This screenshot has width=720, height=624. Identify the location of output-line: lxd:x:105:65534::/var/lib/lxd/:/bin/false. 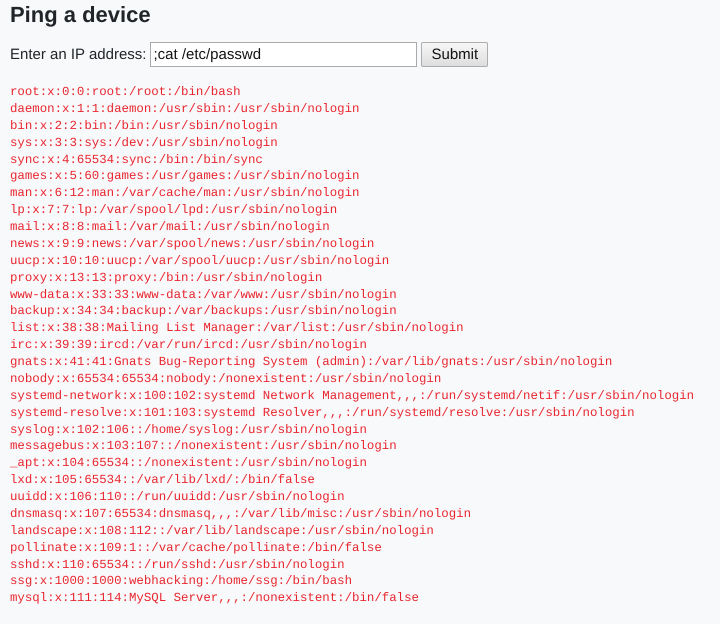
(162, 480).